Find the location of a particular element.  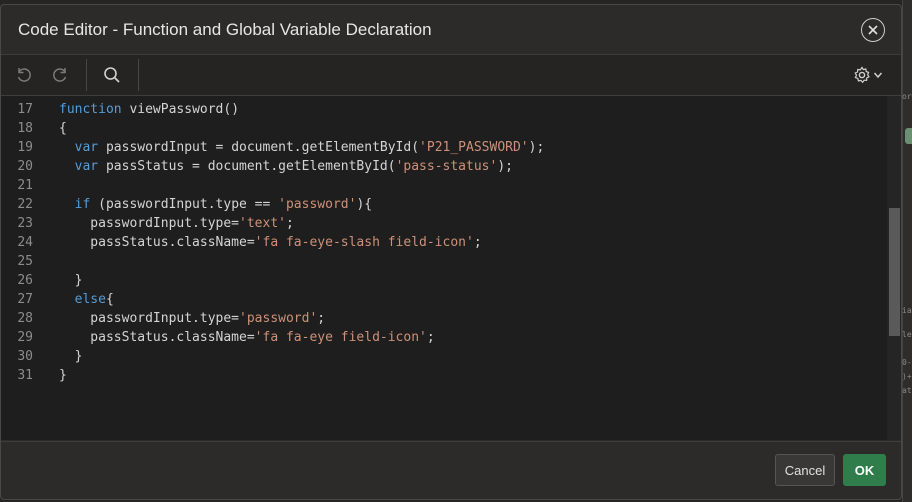

code-line: passwordInput.type='password'; is located at coordinates (192, 318).